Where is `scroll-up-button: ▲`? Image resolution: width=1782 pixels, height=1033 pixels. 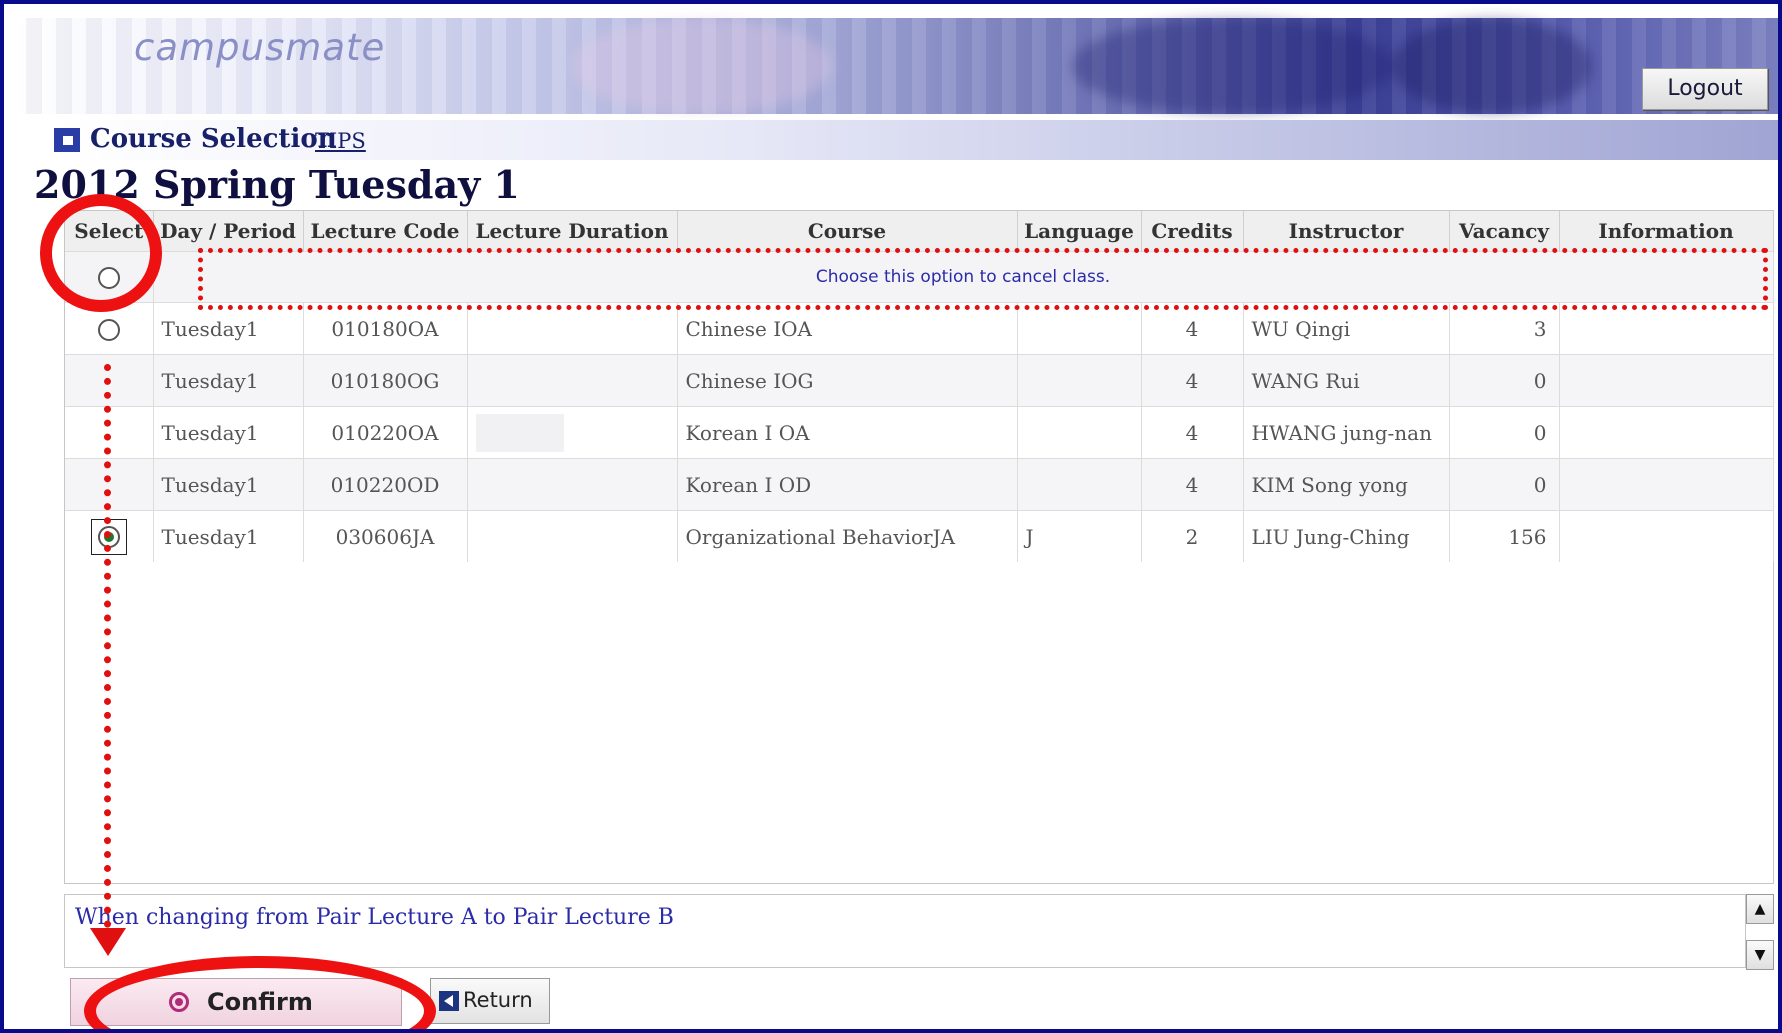
scroll-up-button: ▲ is located at coordinates (1760, 909).